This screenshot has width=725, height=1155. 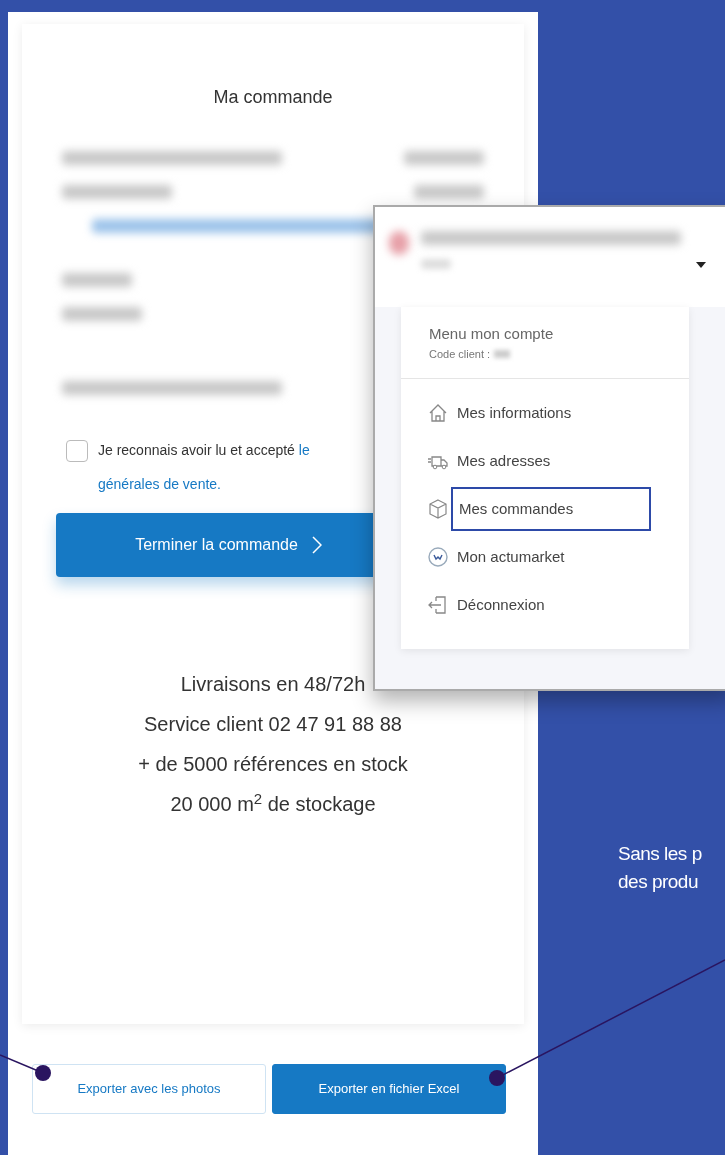 I want to click on menu-item: Mon actumarket, so click(x=511, y=557).